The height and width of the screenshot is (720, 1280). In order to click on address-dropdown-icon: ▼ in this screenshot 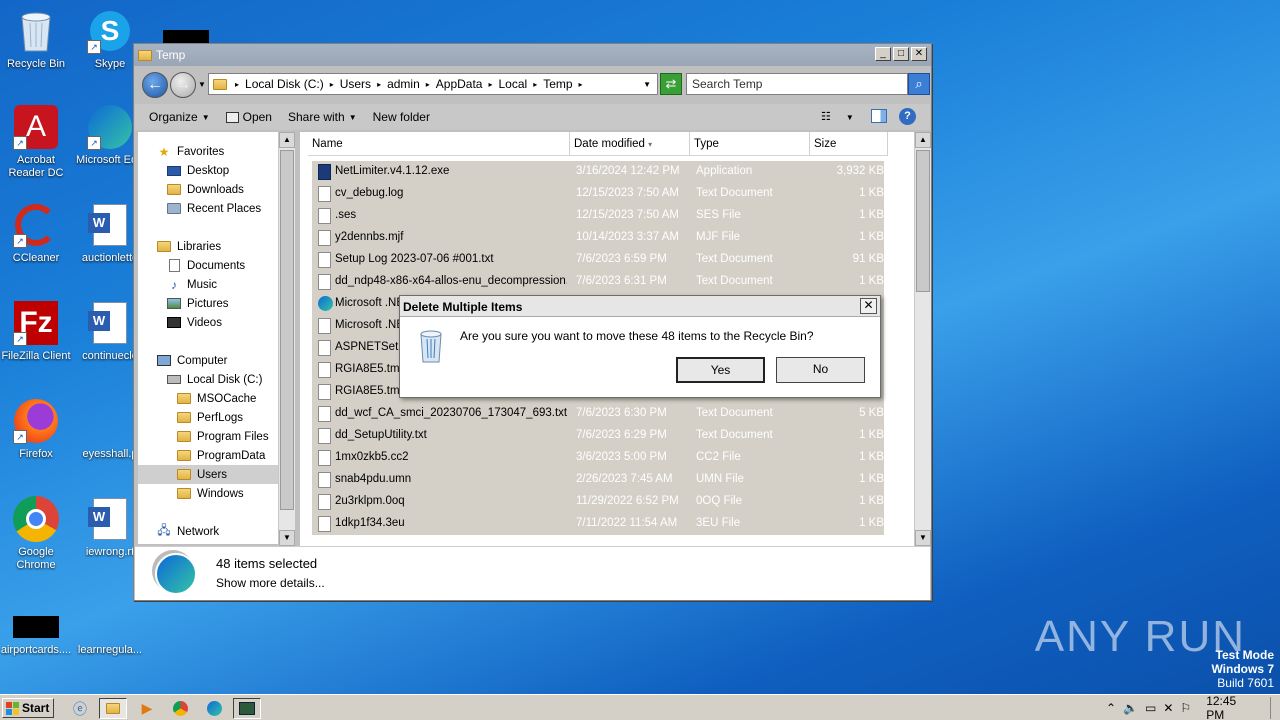, I will do `click(647, 84)`.